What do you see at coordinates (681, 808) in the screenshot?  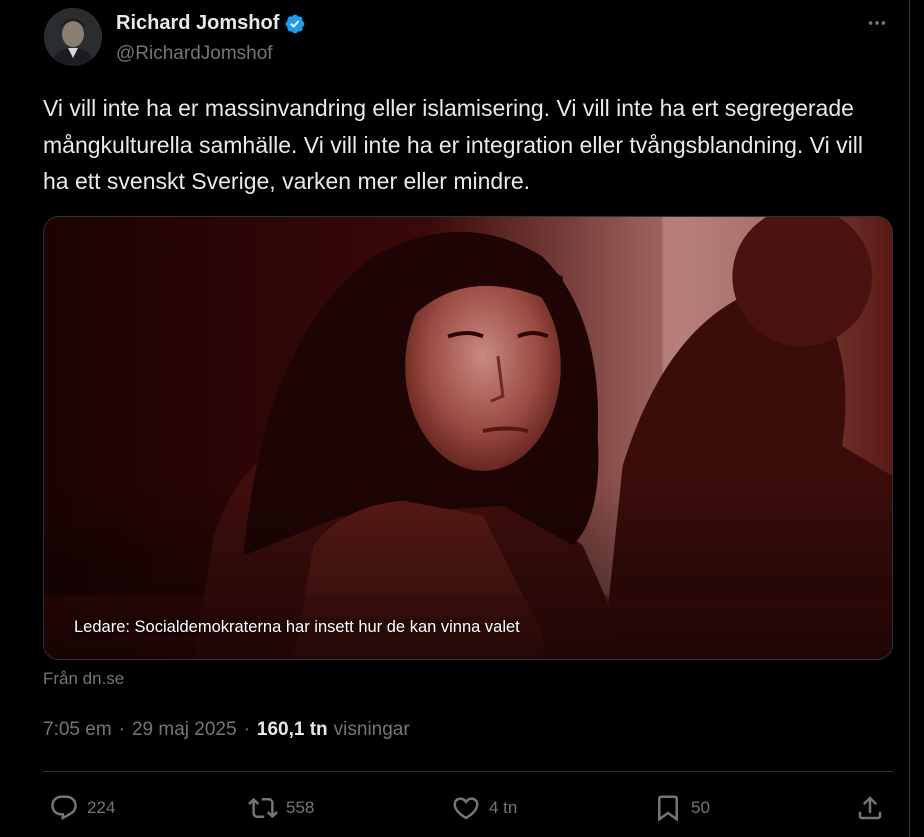 I see `bookmark-button: 50` at bounding box center [681, 808].